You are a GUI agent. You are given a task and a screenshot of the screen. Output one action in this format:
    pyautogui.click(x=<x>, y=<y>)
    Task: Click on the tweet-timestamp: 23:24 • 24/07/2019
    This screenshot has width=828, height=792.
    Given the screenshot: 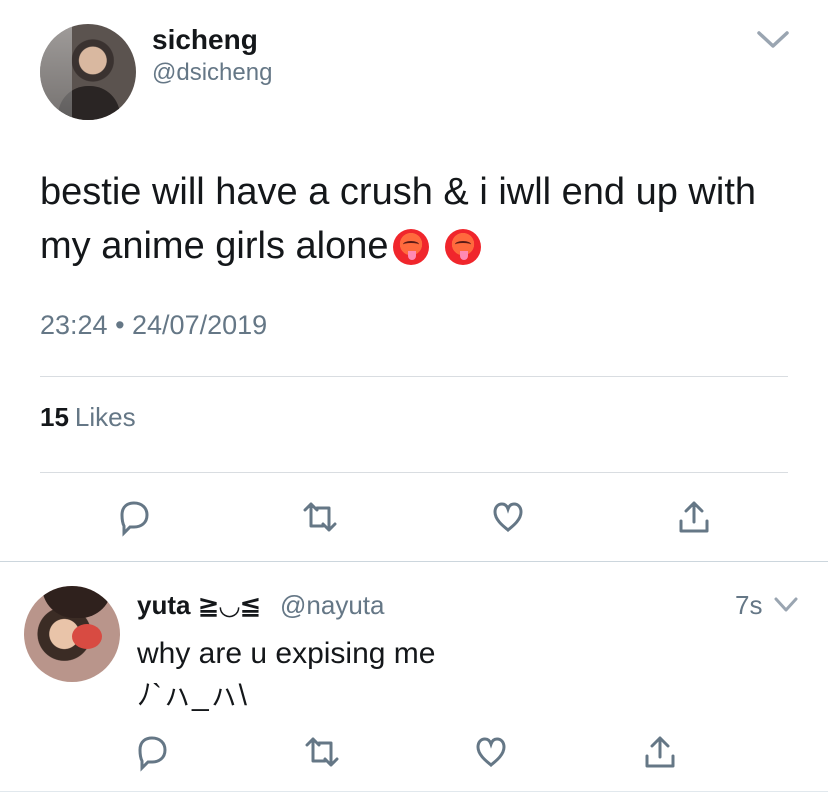 What is the action you would take?
    pyautogui.click(x=153, y=325)
    